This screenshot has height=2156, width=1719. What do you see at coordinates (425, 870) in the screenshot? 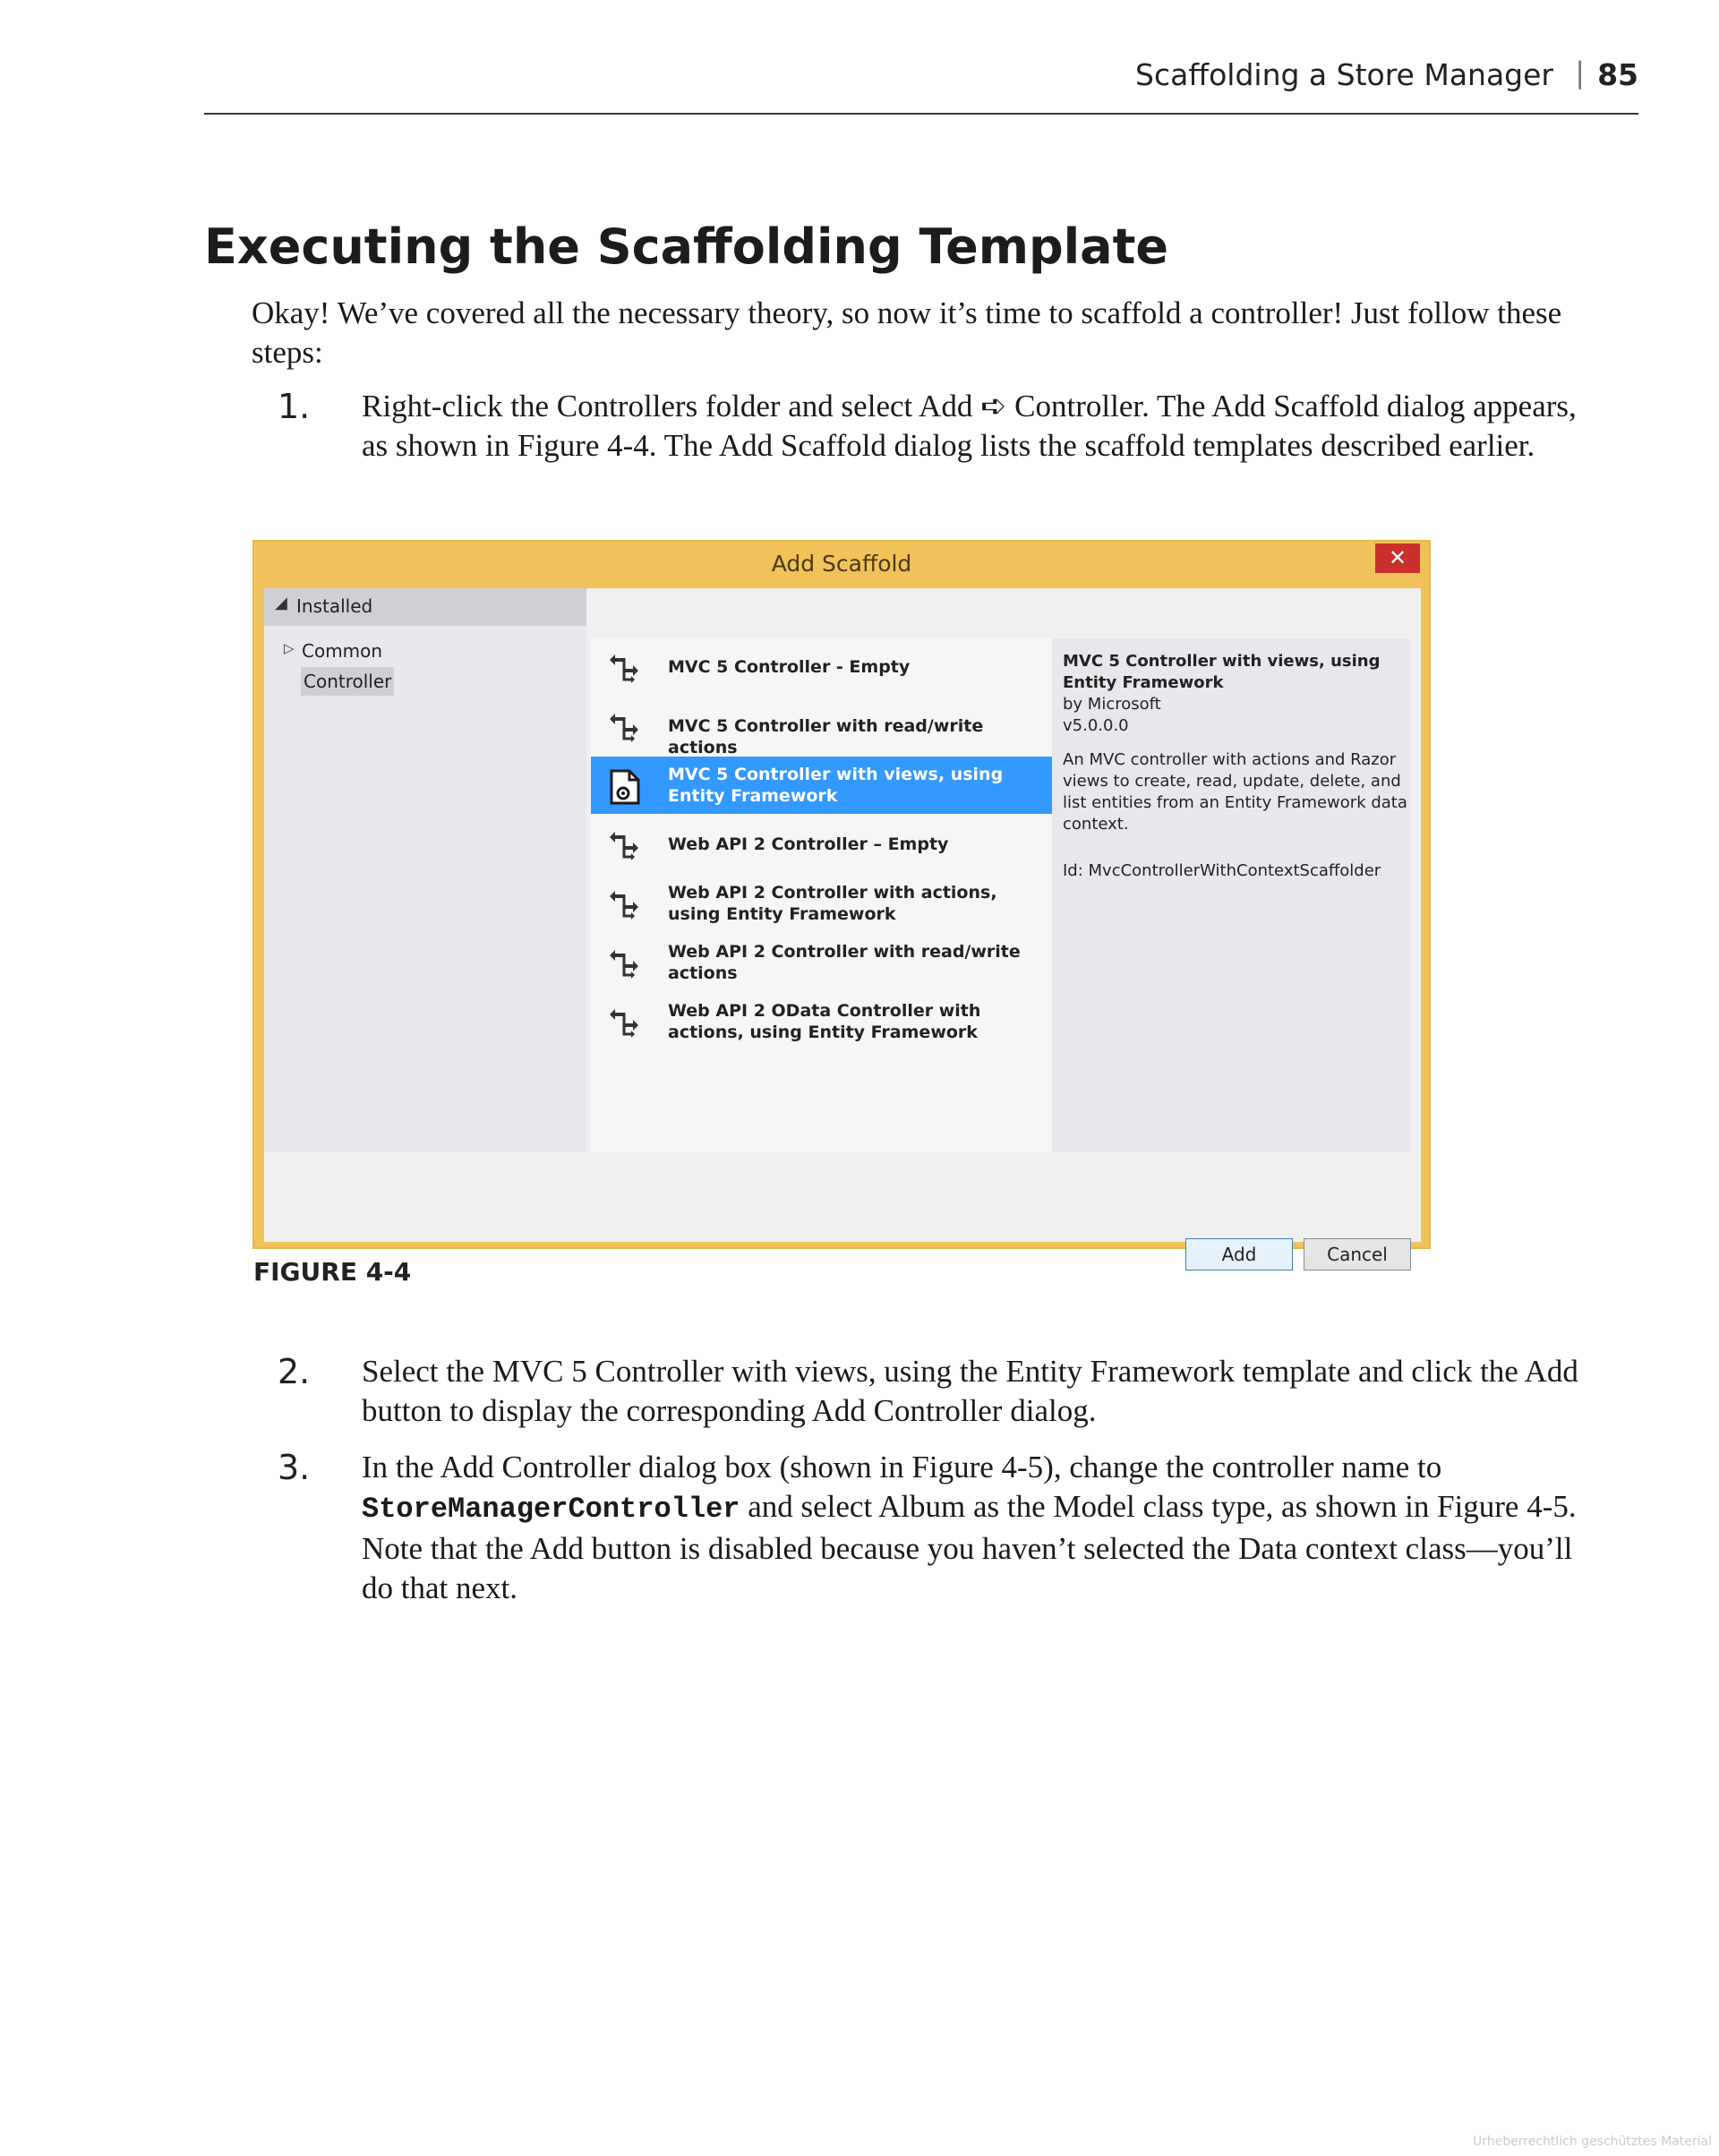
I see `template-tree: ◢ Installed ▷ Common Controller` at bounding box center [425, 870].